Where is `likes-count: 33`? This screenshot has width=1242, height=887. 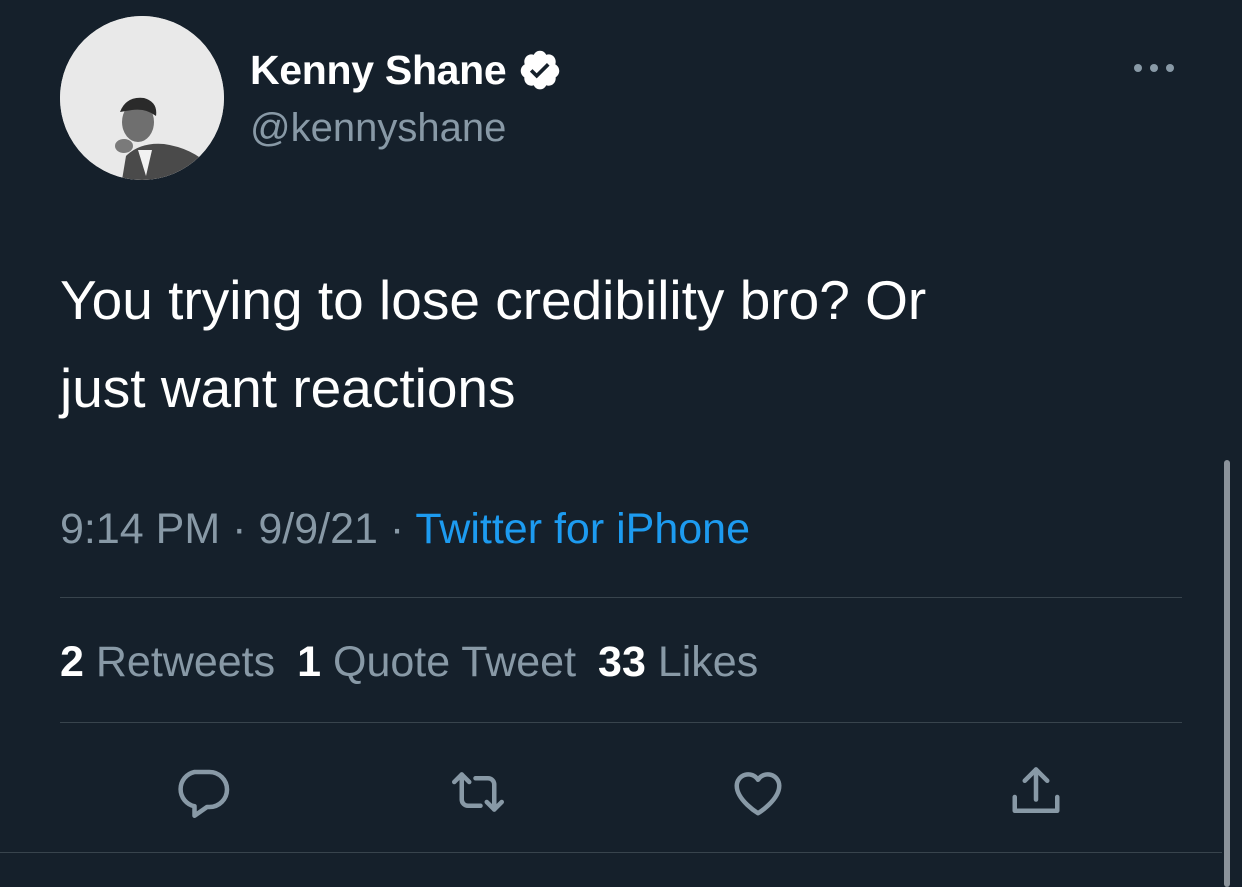
likes-count: 33 is located at coordinates (622, 662).